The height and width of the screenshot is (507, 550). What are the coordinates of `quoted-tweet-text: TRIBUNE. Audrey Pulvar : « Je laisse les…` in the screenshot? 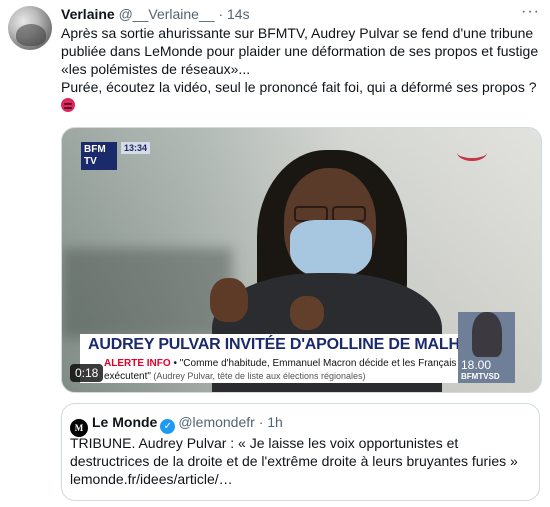 It's located at (294, 461).